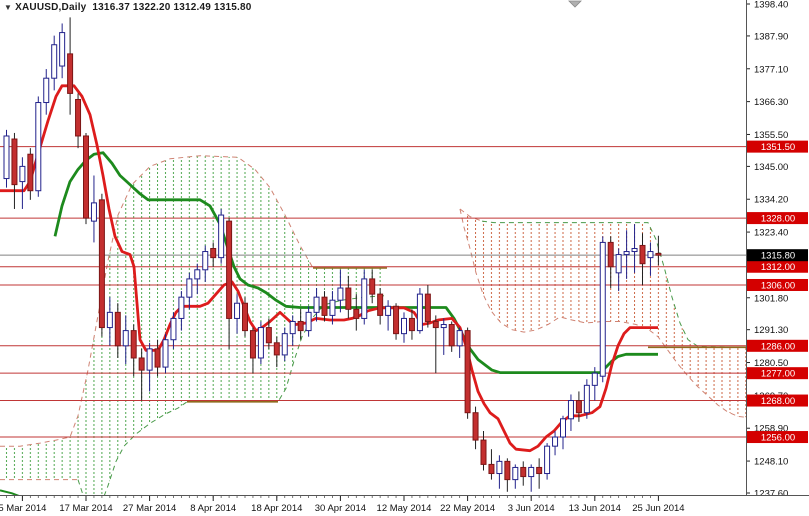 Image resolution: width=809 pixels, height=516 pixels. What do you see at coordinates (771, 462) in the screenshot?
I see `price-tick-label: 1248.10` at bounding box center [771, 462].